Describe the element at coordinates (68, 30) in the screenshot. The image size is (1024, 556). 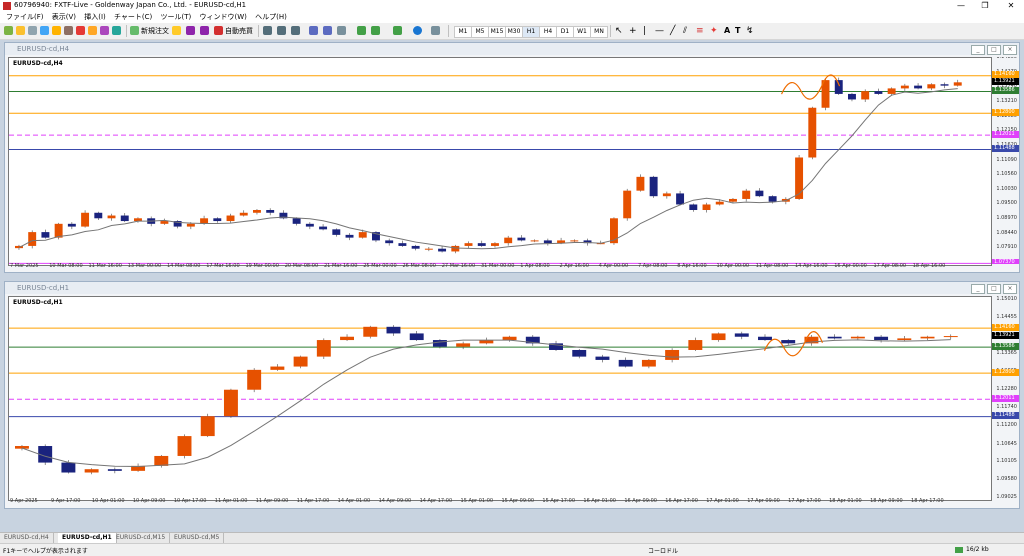
I see `terminal-icon` at that location.